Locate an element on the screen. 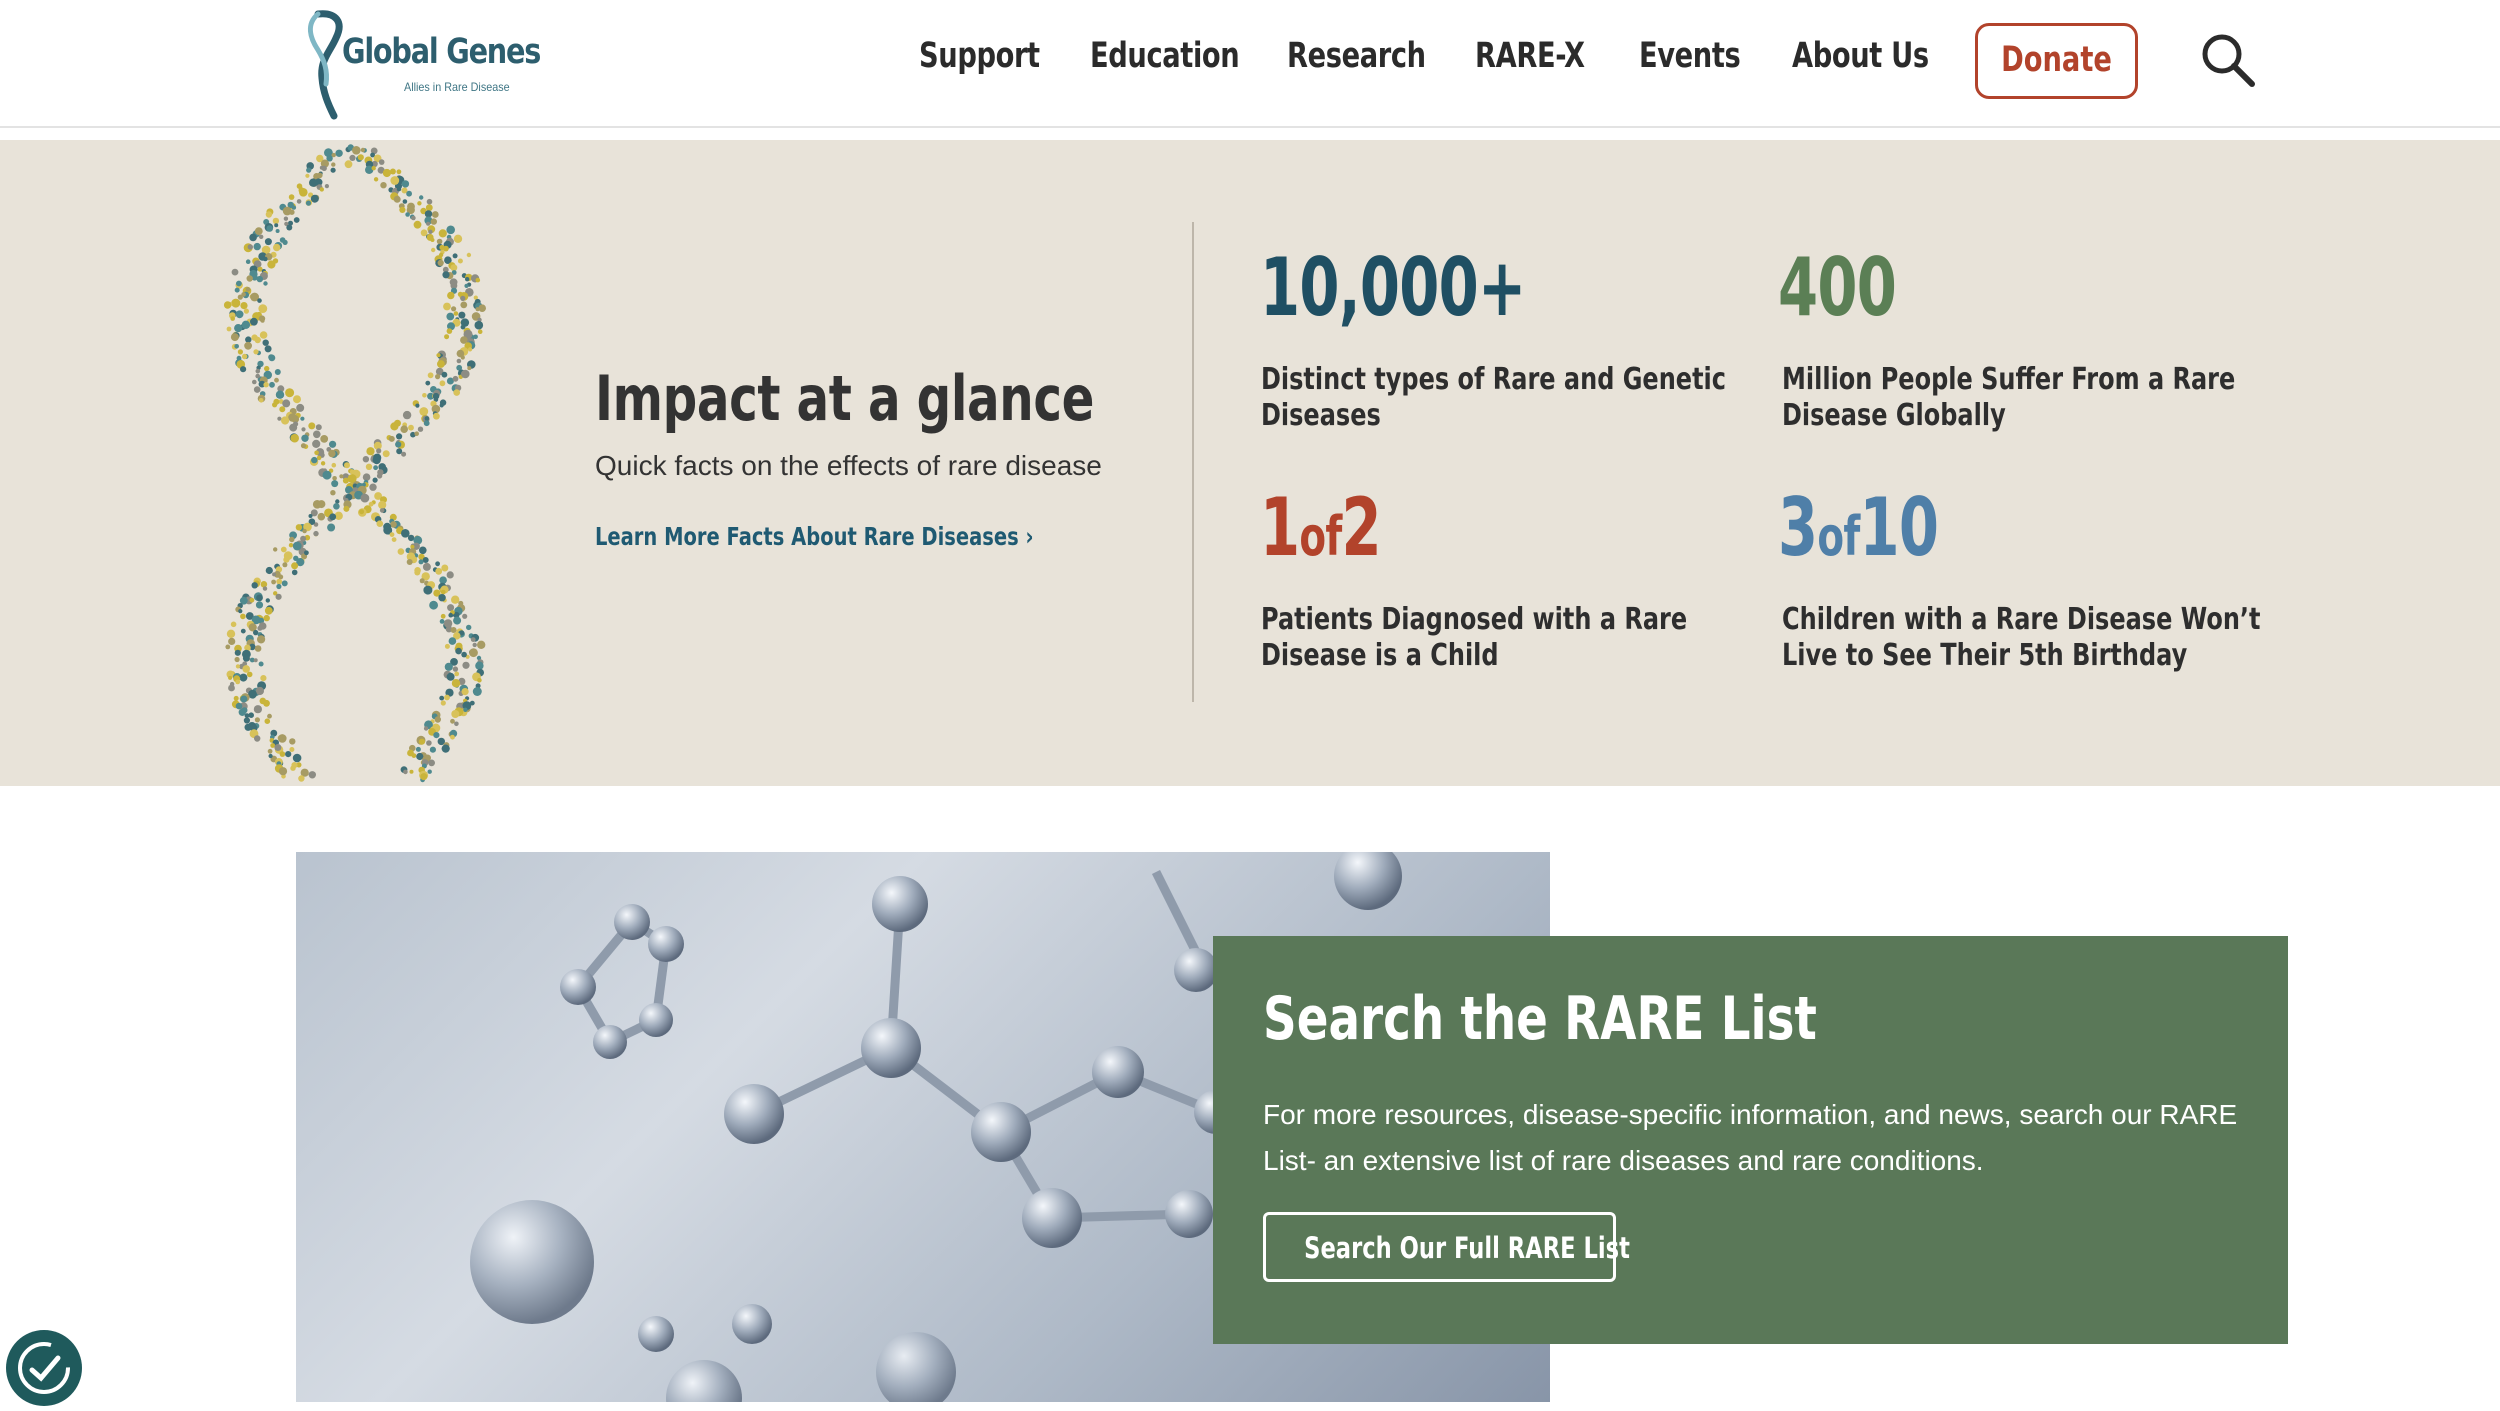 Image resolution: width=2500 pixels, height=1411 pixels. nav-about-us: About Us is located at coordinates (1860, 56).